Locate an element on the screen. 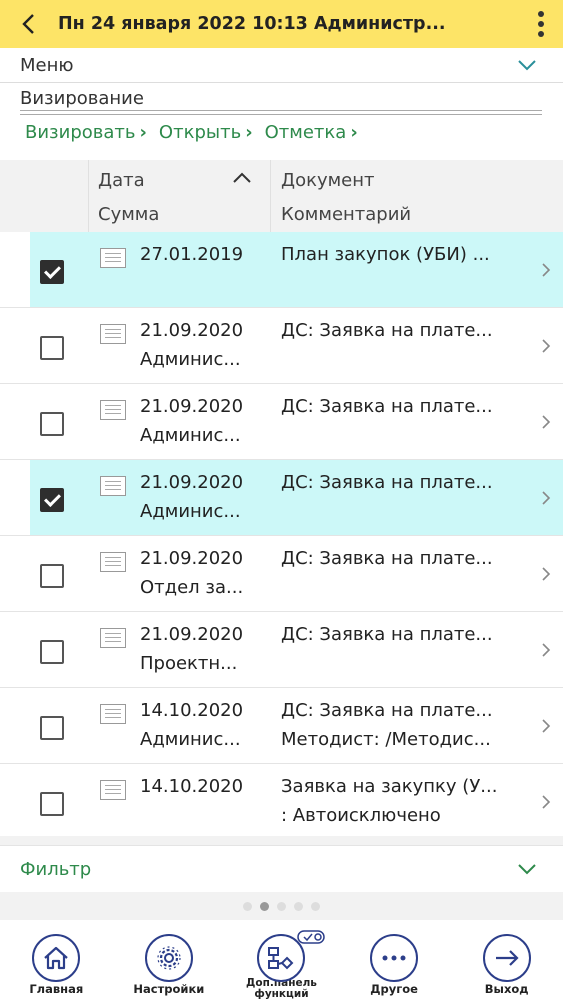 This screenshot has width=563, height=1000. toggle-check-icon is located at coordinates (311, 937).